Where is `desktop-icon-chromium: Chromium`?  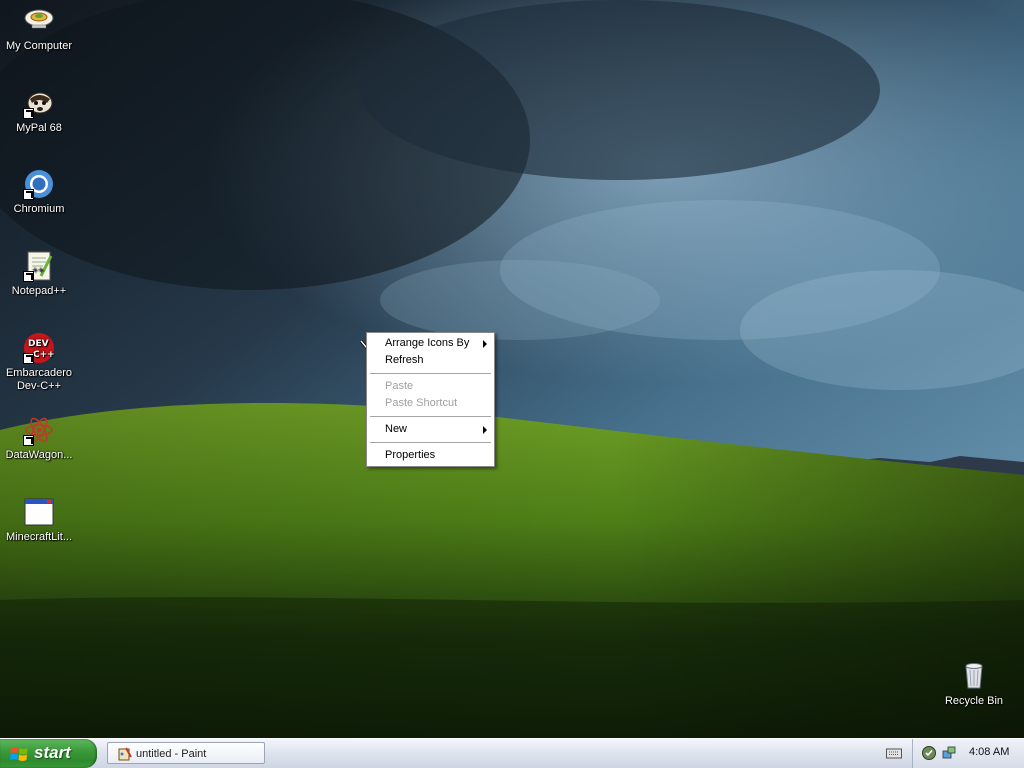 desktop-icon-chromium: Chromium is located at coordinates (39, 192).